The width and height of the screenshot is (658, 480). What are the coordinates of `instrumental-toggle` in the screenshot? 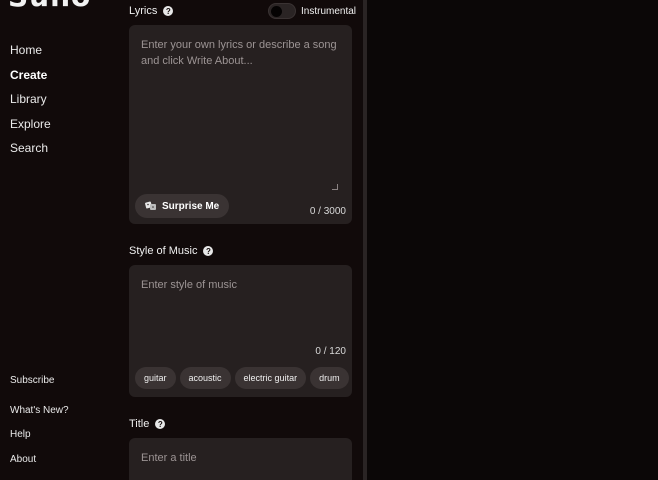 It's located at (282, 11).